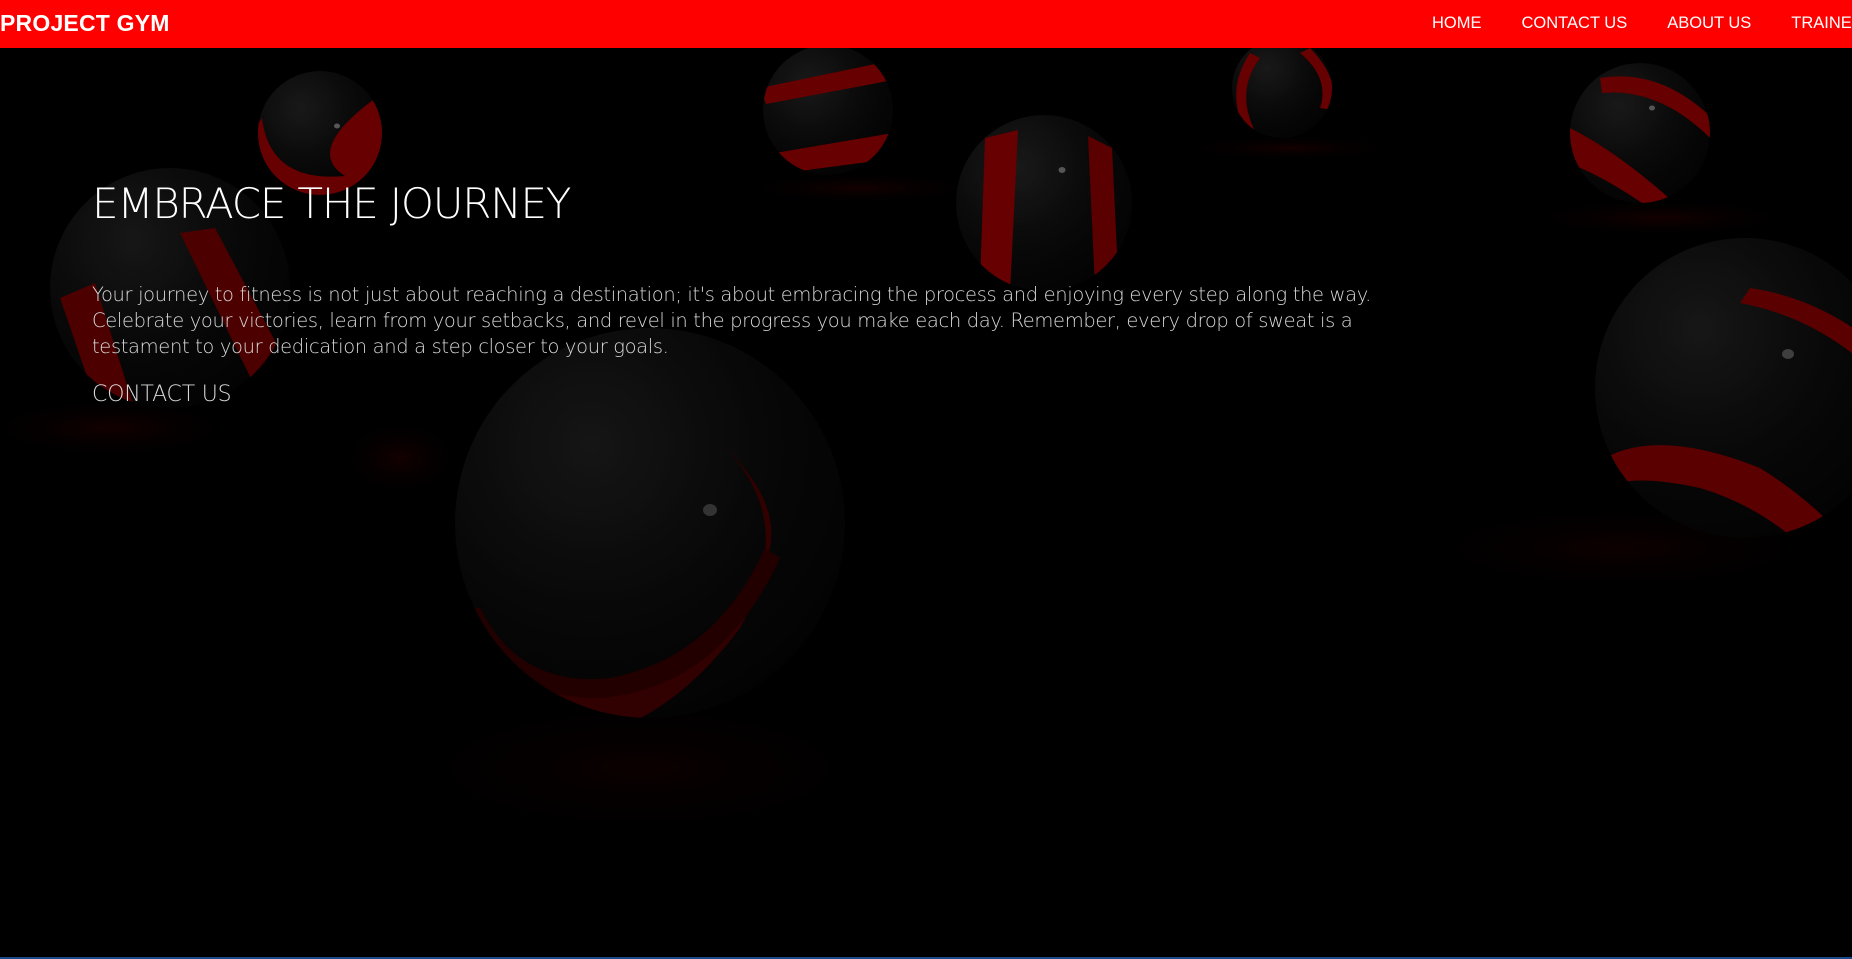  I want to click on nav-link-about-us: ABOUT US, so click(1709, 23).